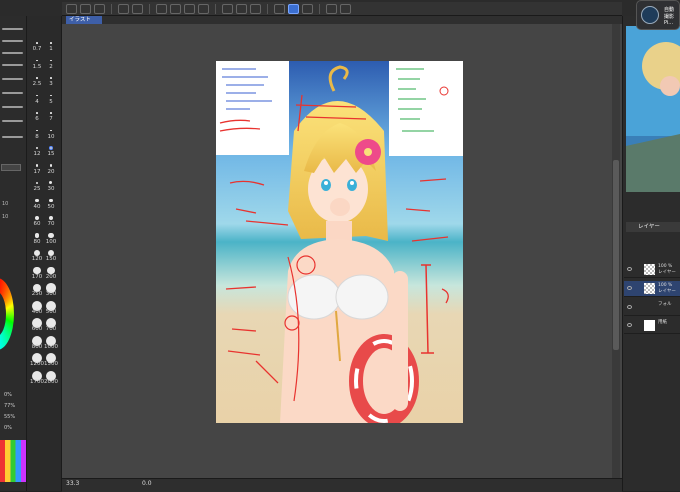 This screenshot has width=680, height=492. I want to click on brush-size-label: 700, so click(51, 329).